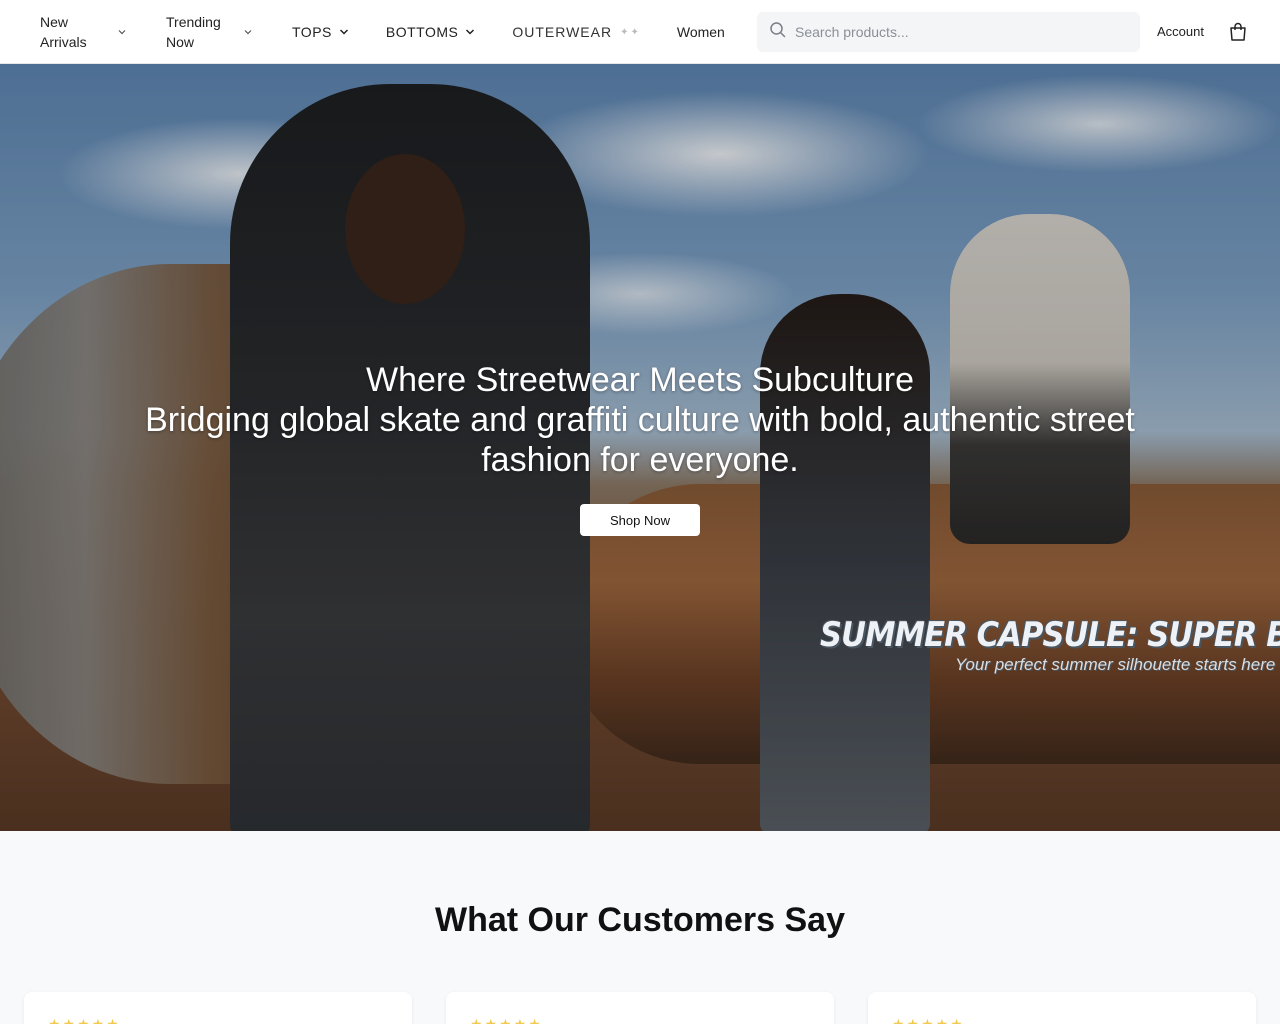 Image resolution: width=1280 pixels, height=1024 pixels. What do you see at coordinates (63, 32) in the screenshot?
I see `nav-item-label: New Arrivals` at bounding box center [63, 32].